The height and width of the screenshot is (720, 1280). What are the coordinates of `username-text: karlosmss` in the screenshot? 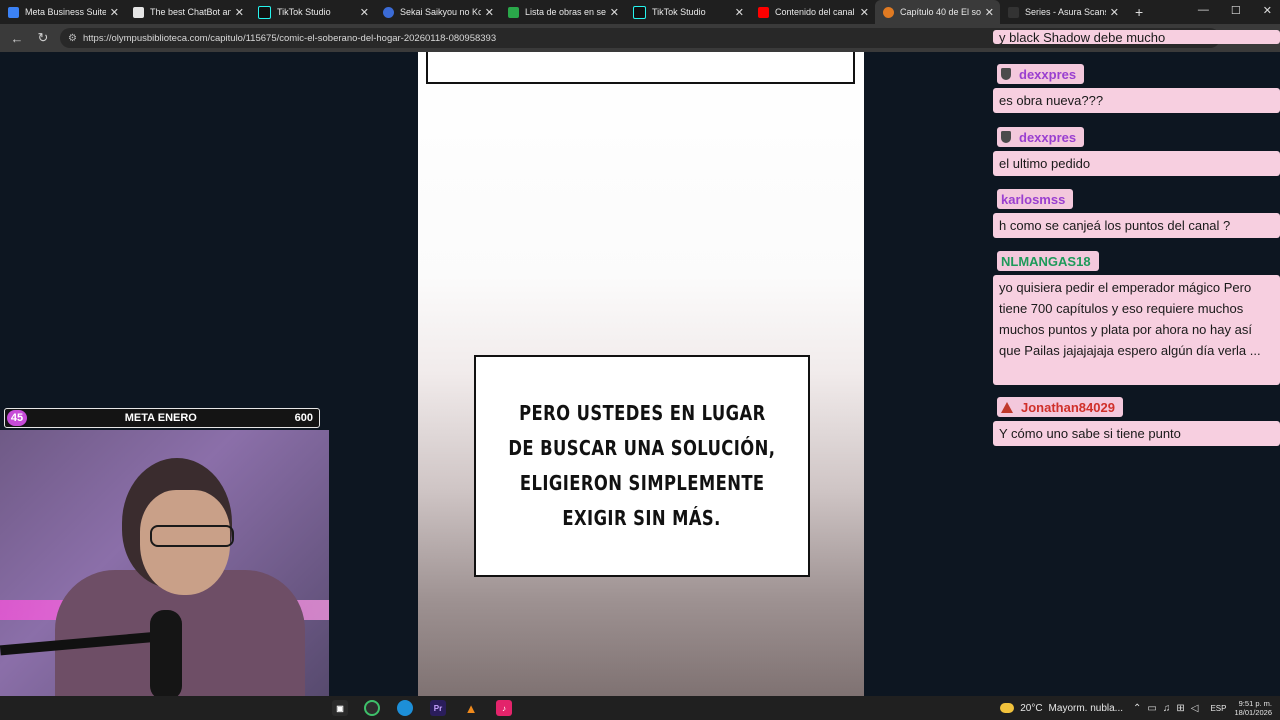 It's located at (1033, 199).